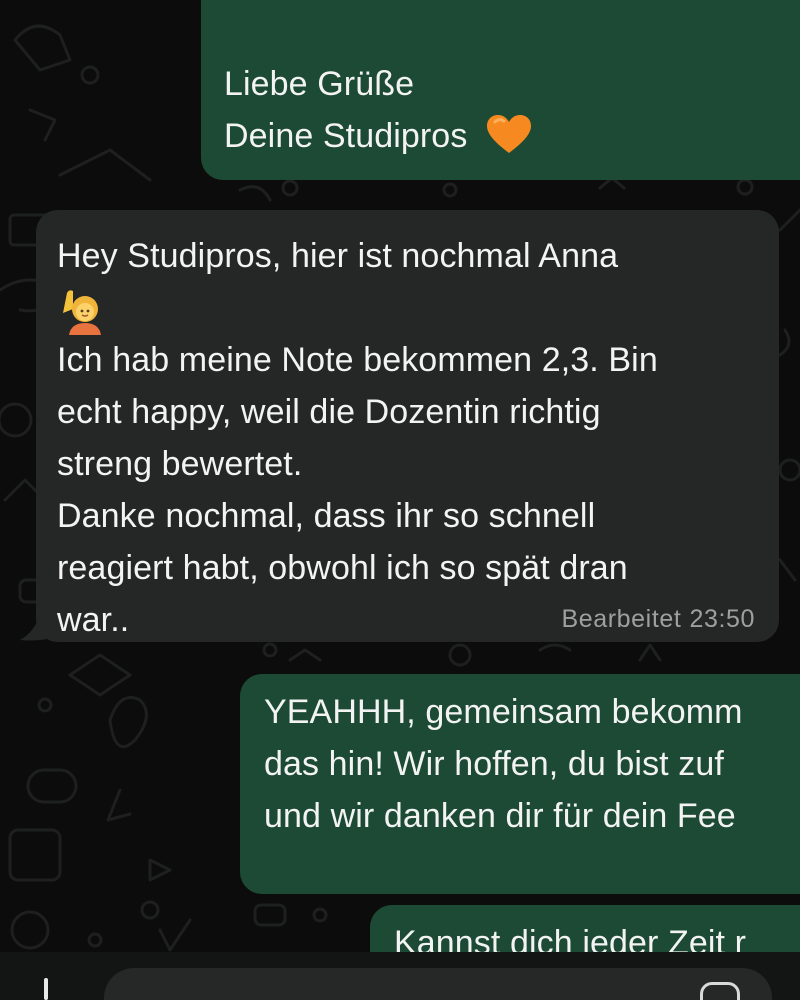 The height and width of the screenshot is (1000, 800). I want to click on message-line: das hin! Wir hoffen, du bist zuf, so click(494, 764).